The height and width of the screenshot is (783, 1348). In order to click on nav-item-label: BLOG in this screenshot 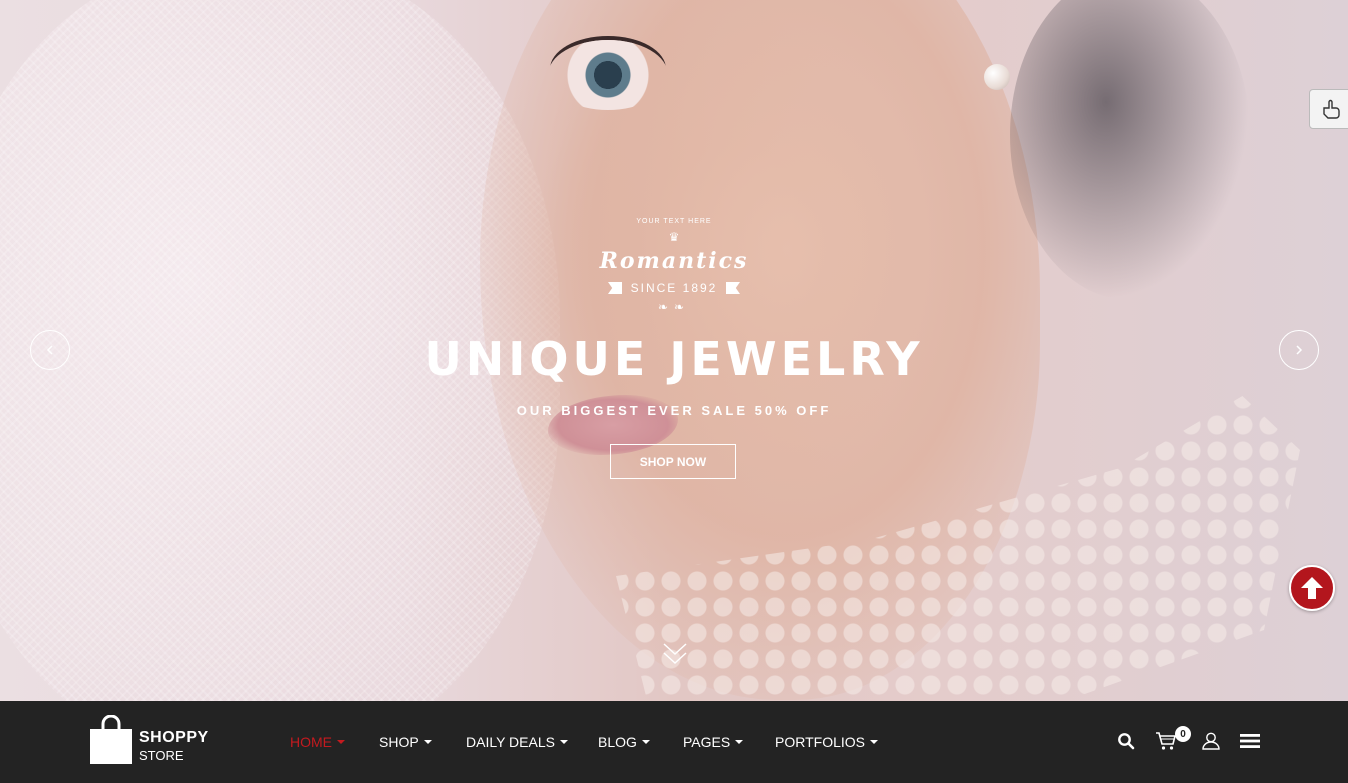, I will do `click(617, 742)`.